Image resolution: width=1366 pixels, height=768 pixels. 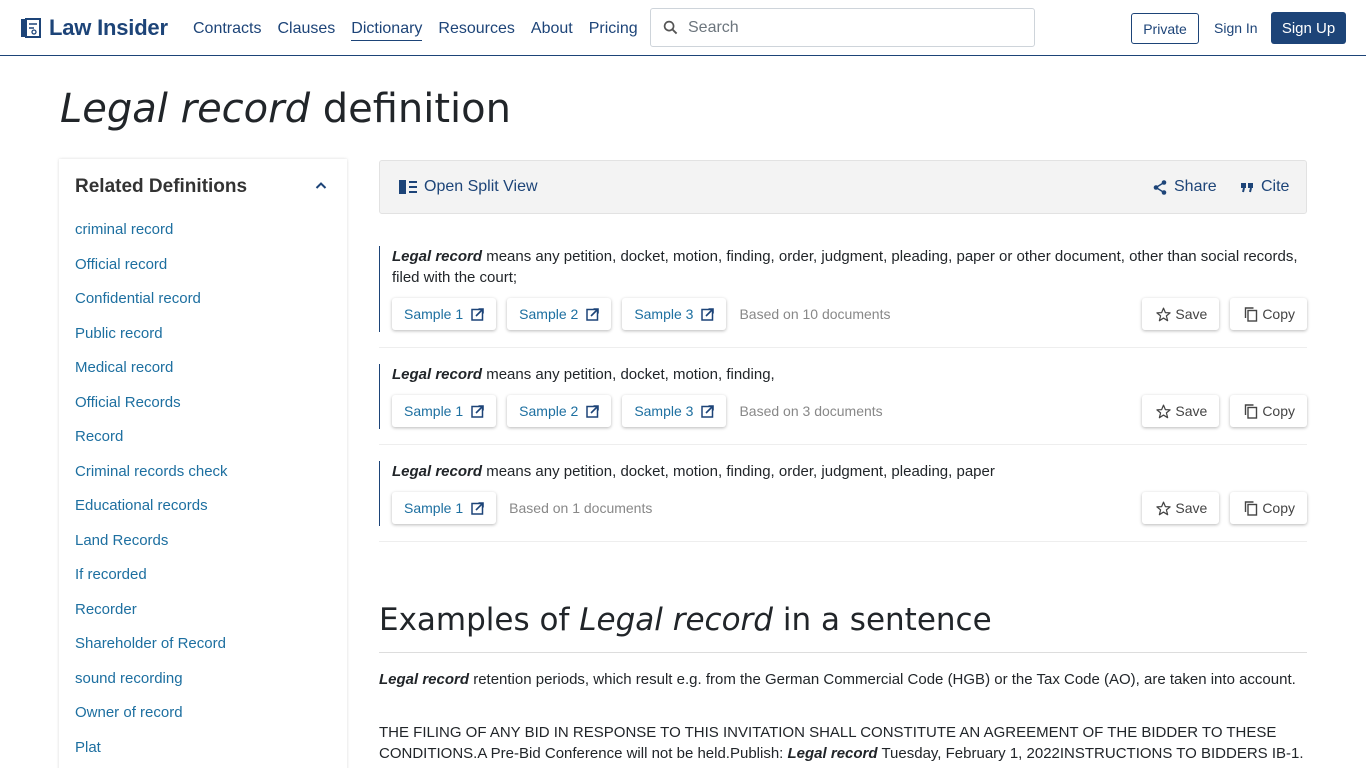 I want to click on examples-heading: Examples of Legal record in a sentence, so click(x=685, y=620).